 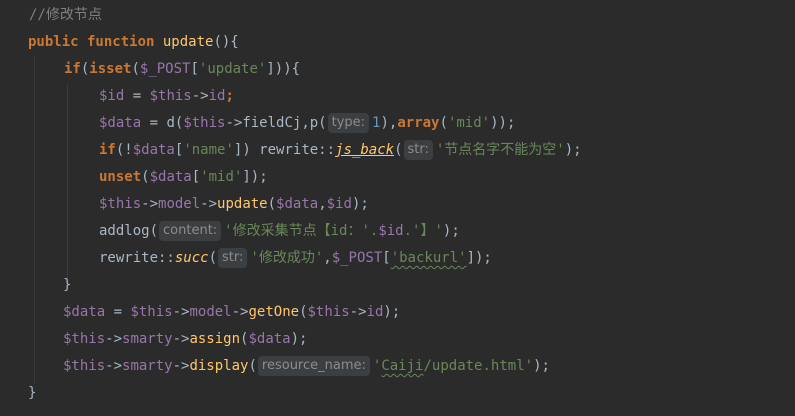 What do you see at coordinates (118, 312) in the screenshot?
I see `code-token: =` at bounding box center [118, 312].